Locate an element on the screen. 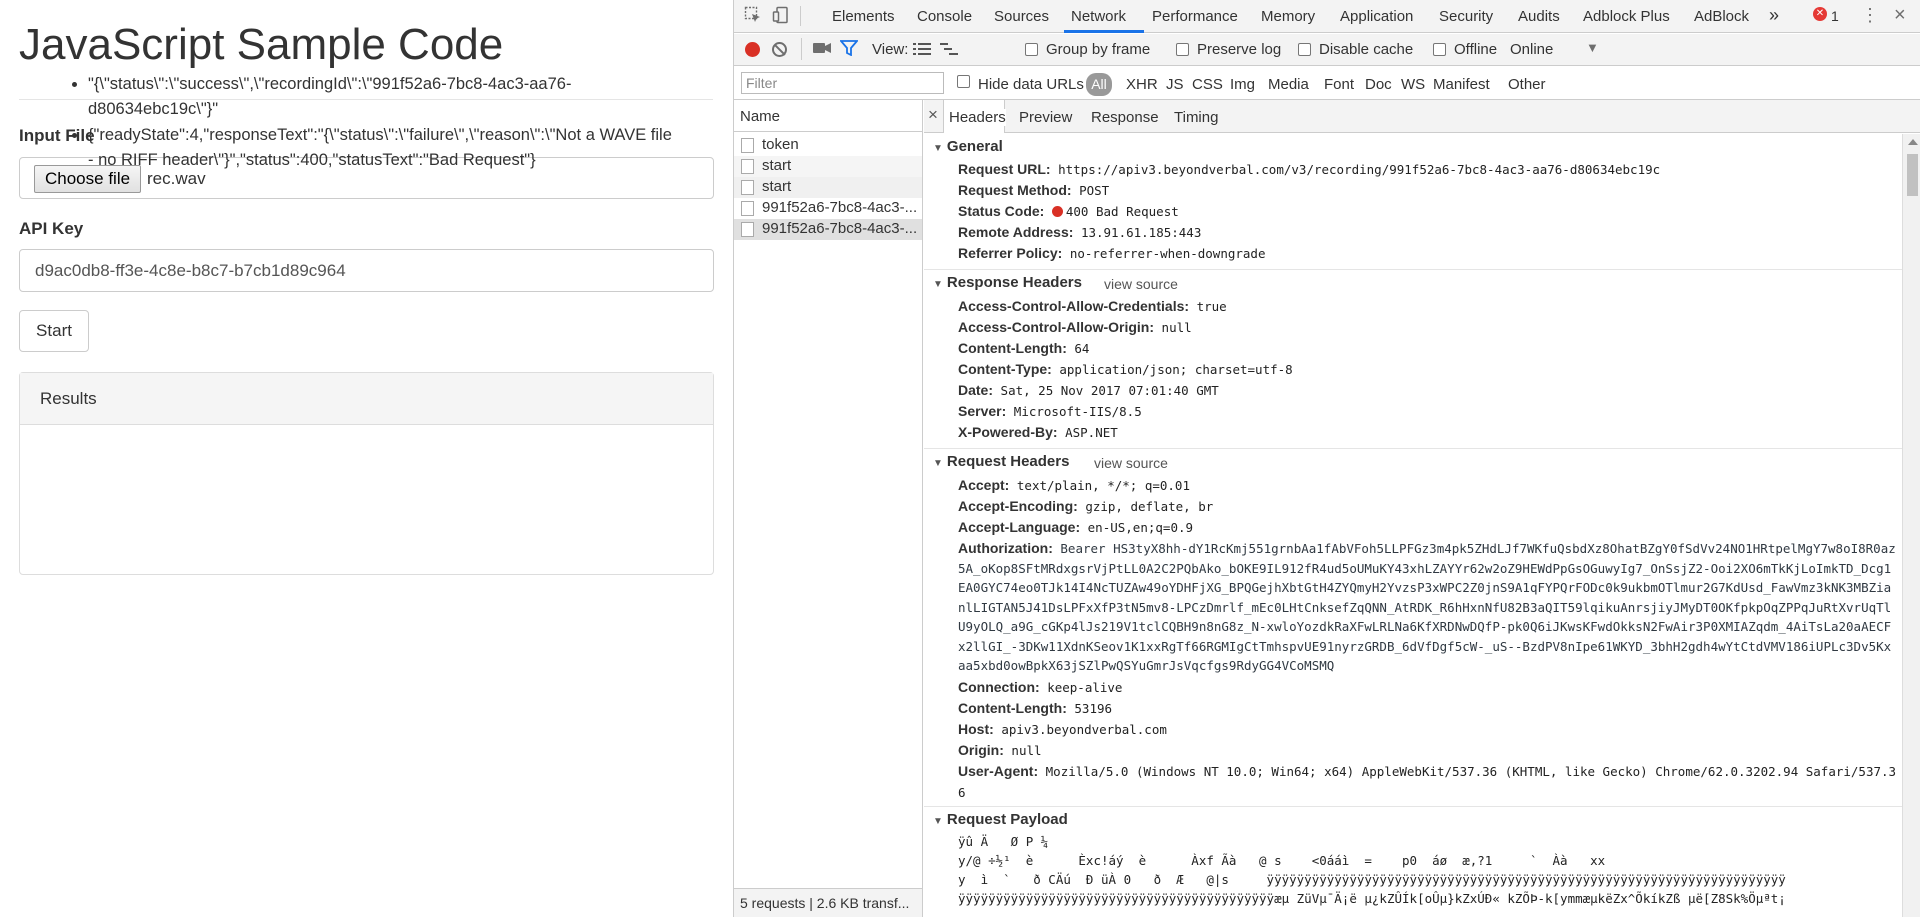 This screenshot has height=917, width=1920. tab-performance: Performance is located at coordinates (1195, 16).